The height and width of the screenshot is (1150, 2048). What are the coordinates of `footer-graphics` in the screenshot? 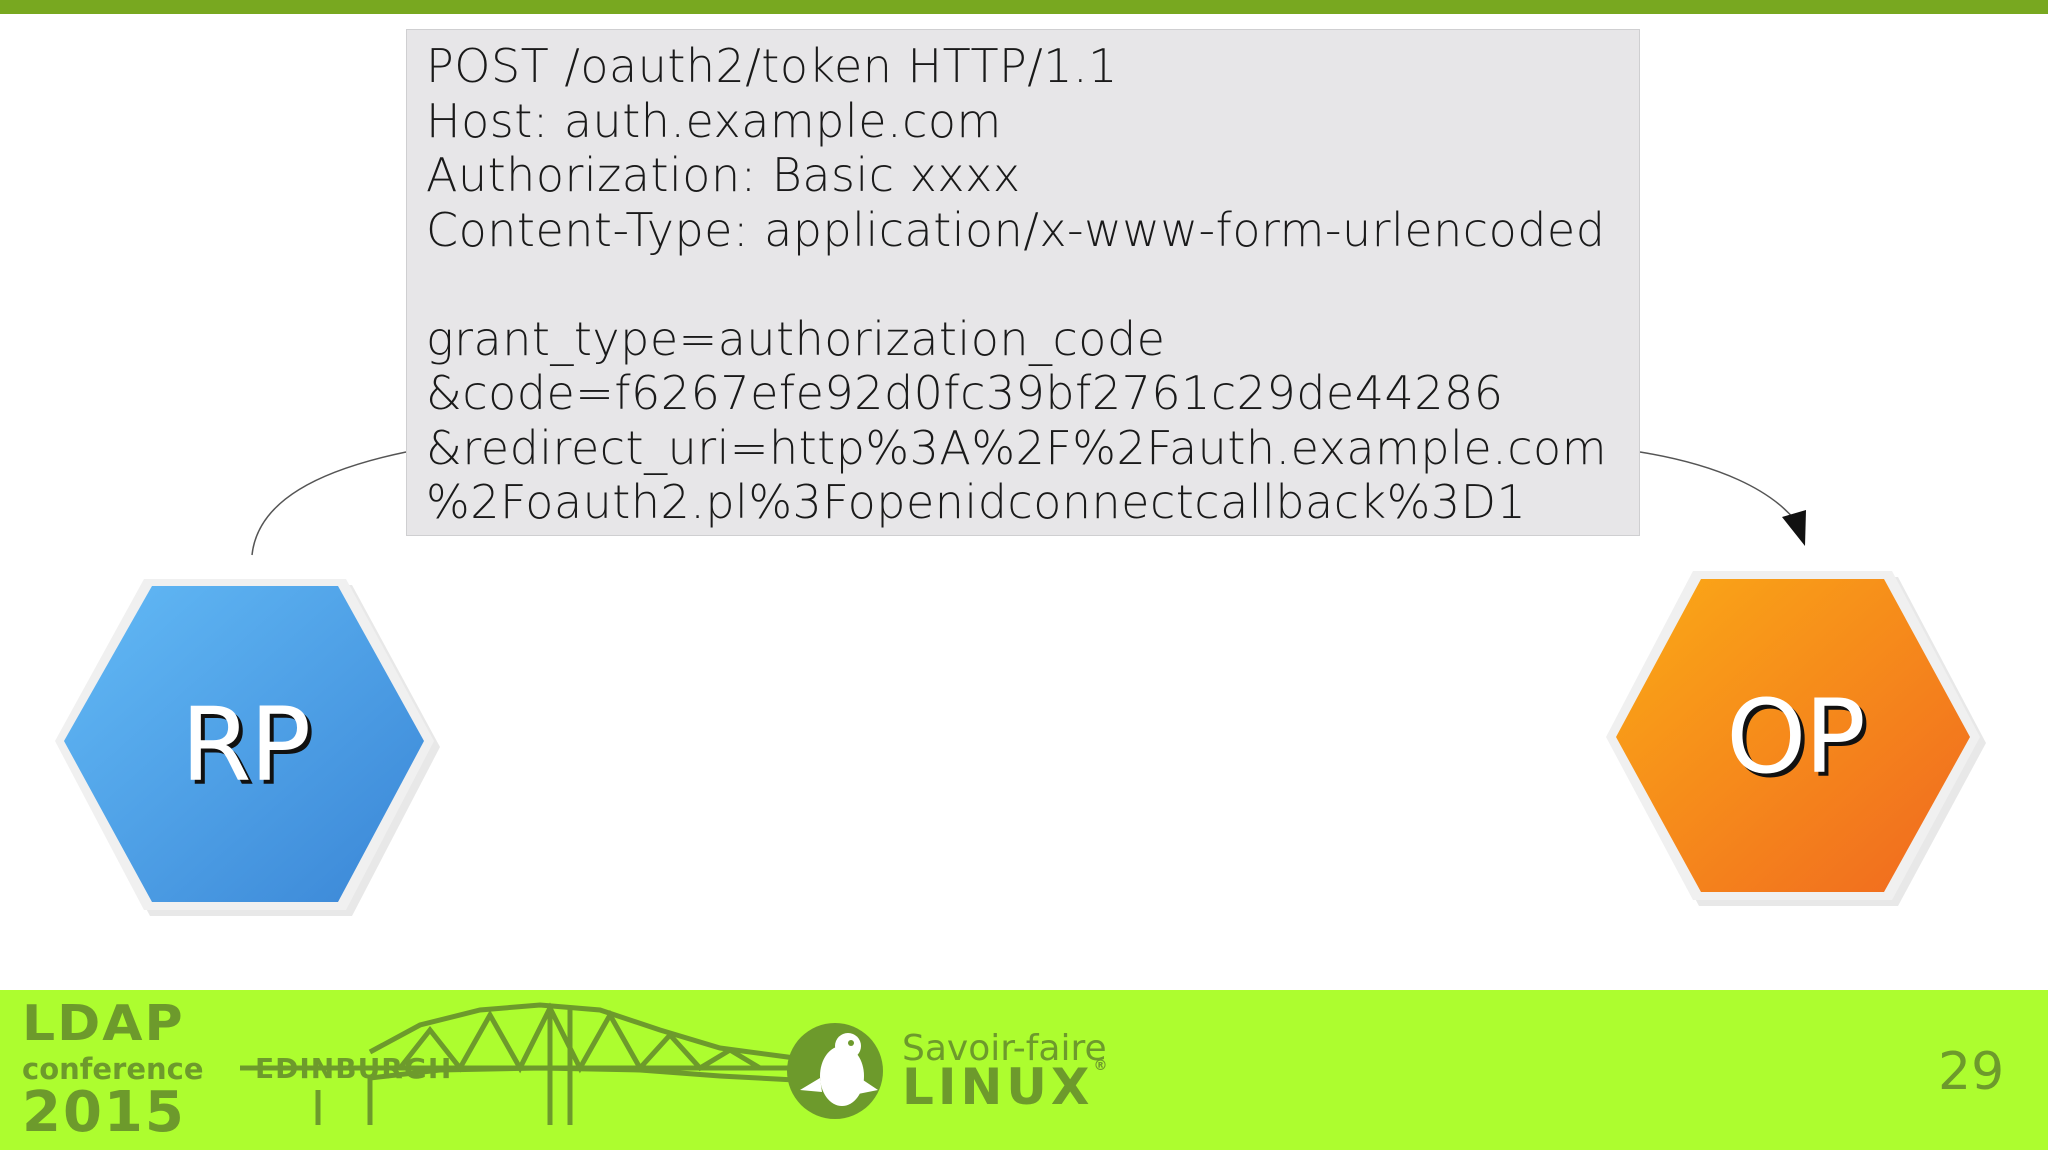 It's located at (561, 1063).